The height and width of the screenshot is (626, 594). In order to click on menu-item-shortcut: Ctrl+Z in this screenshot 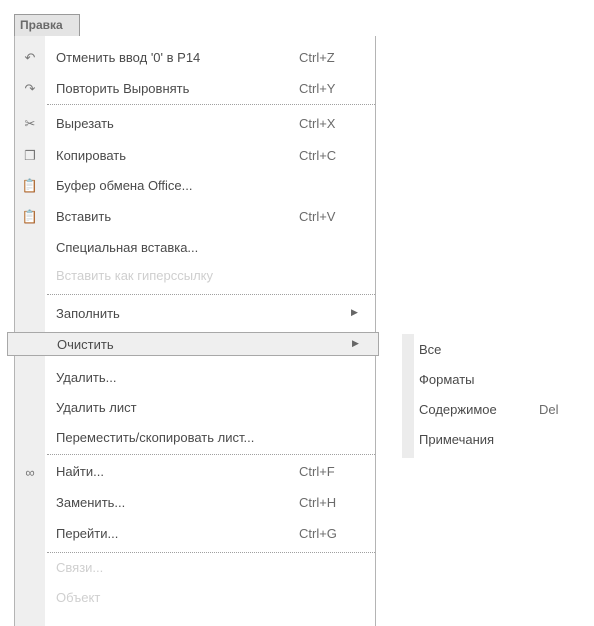, I will do `click(317, 57)`.